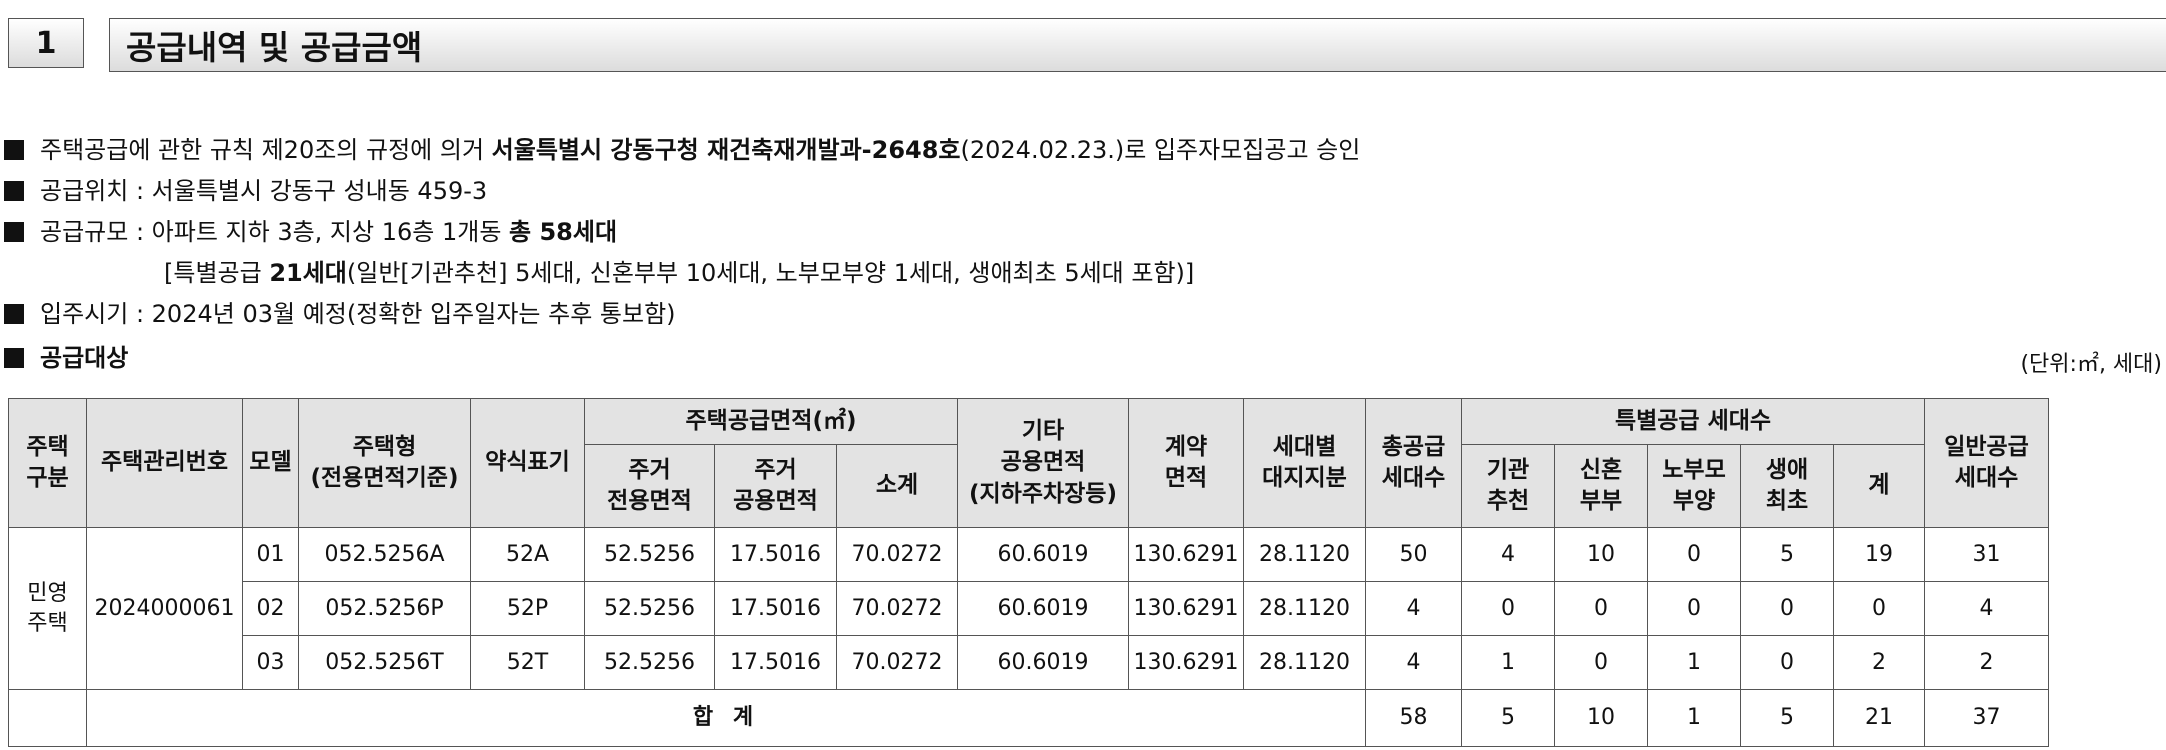  What do you see at coordinates (1413, 718) in the screenshot?
I see `total-cell-total: 58` at bounding box center [1413, 718].